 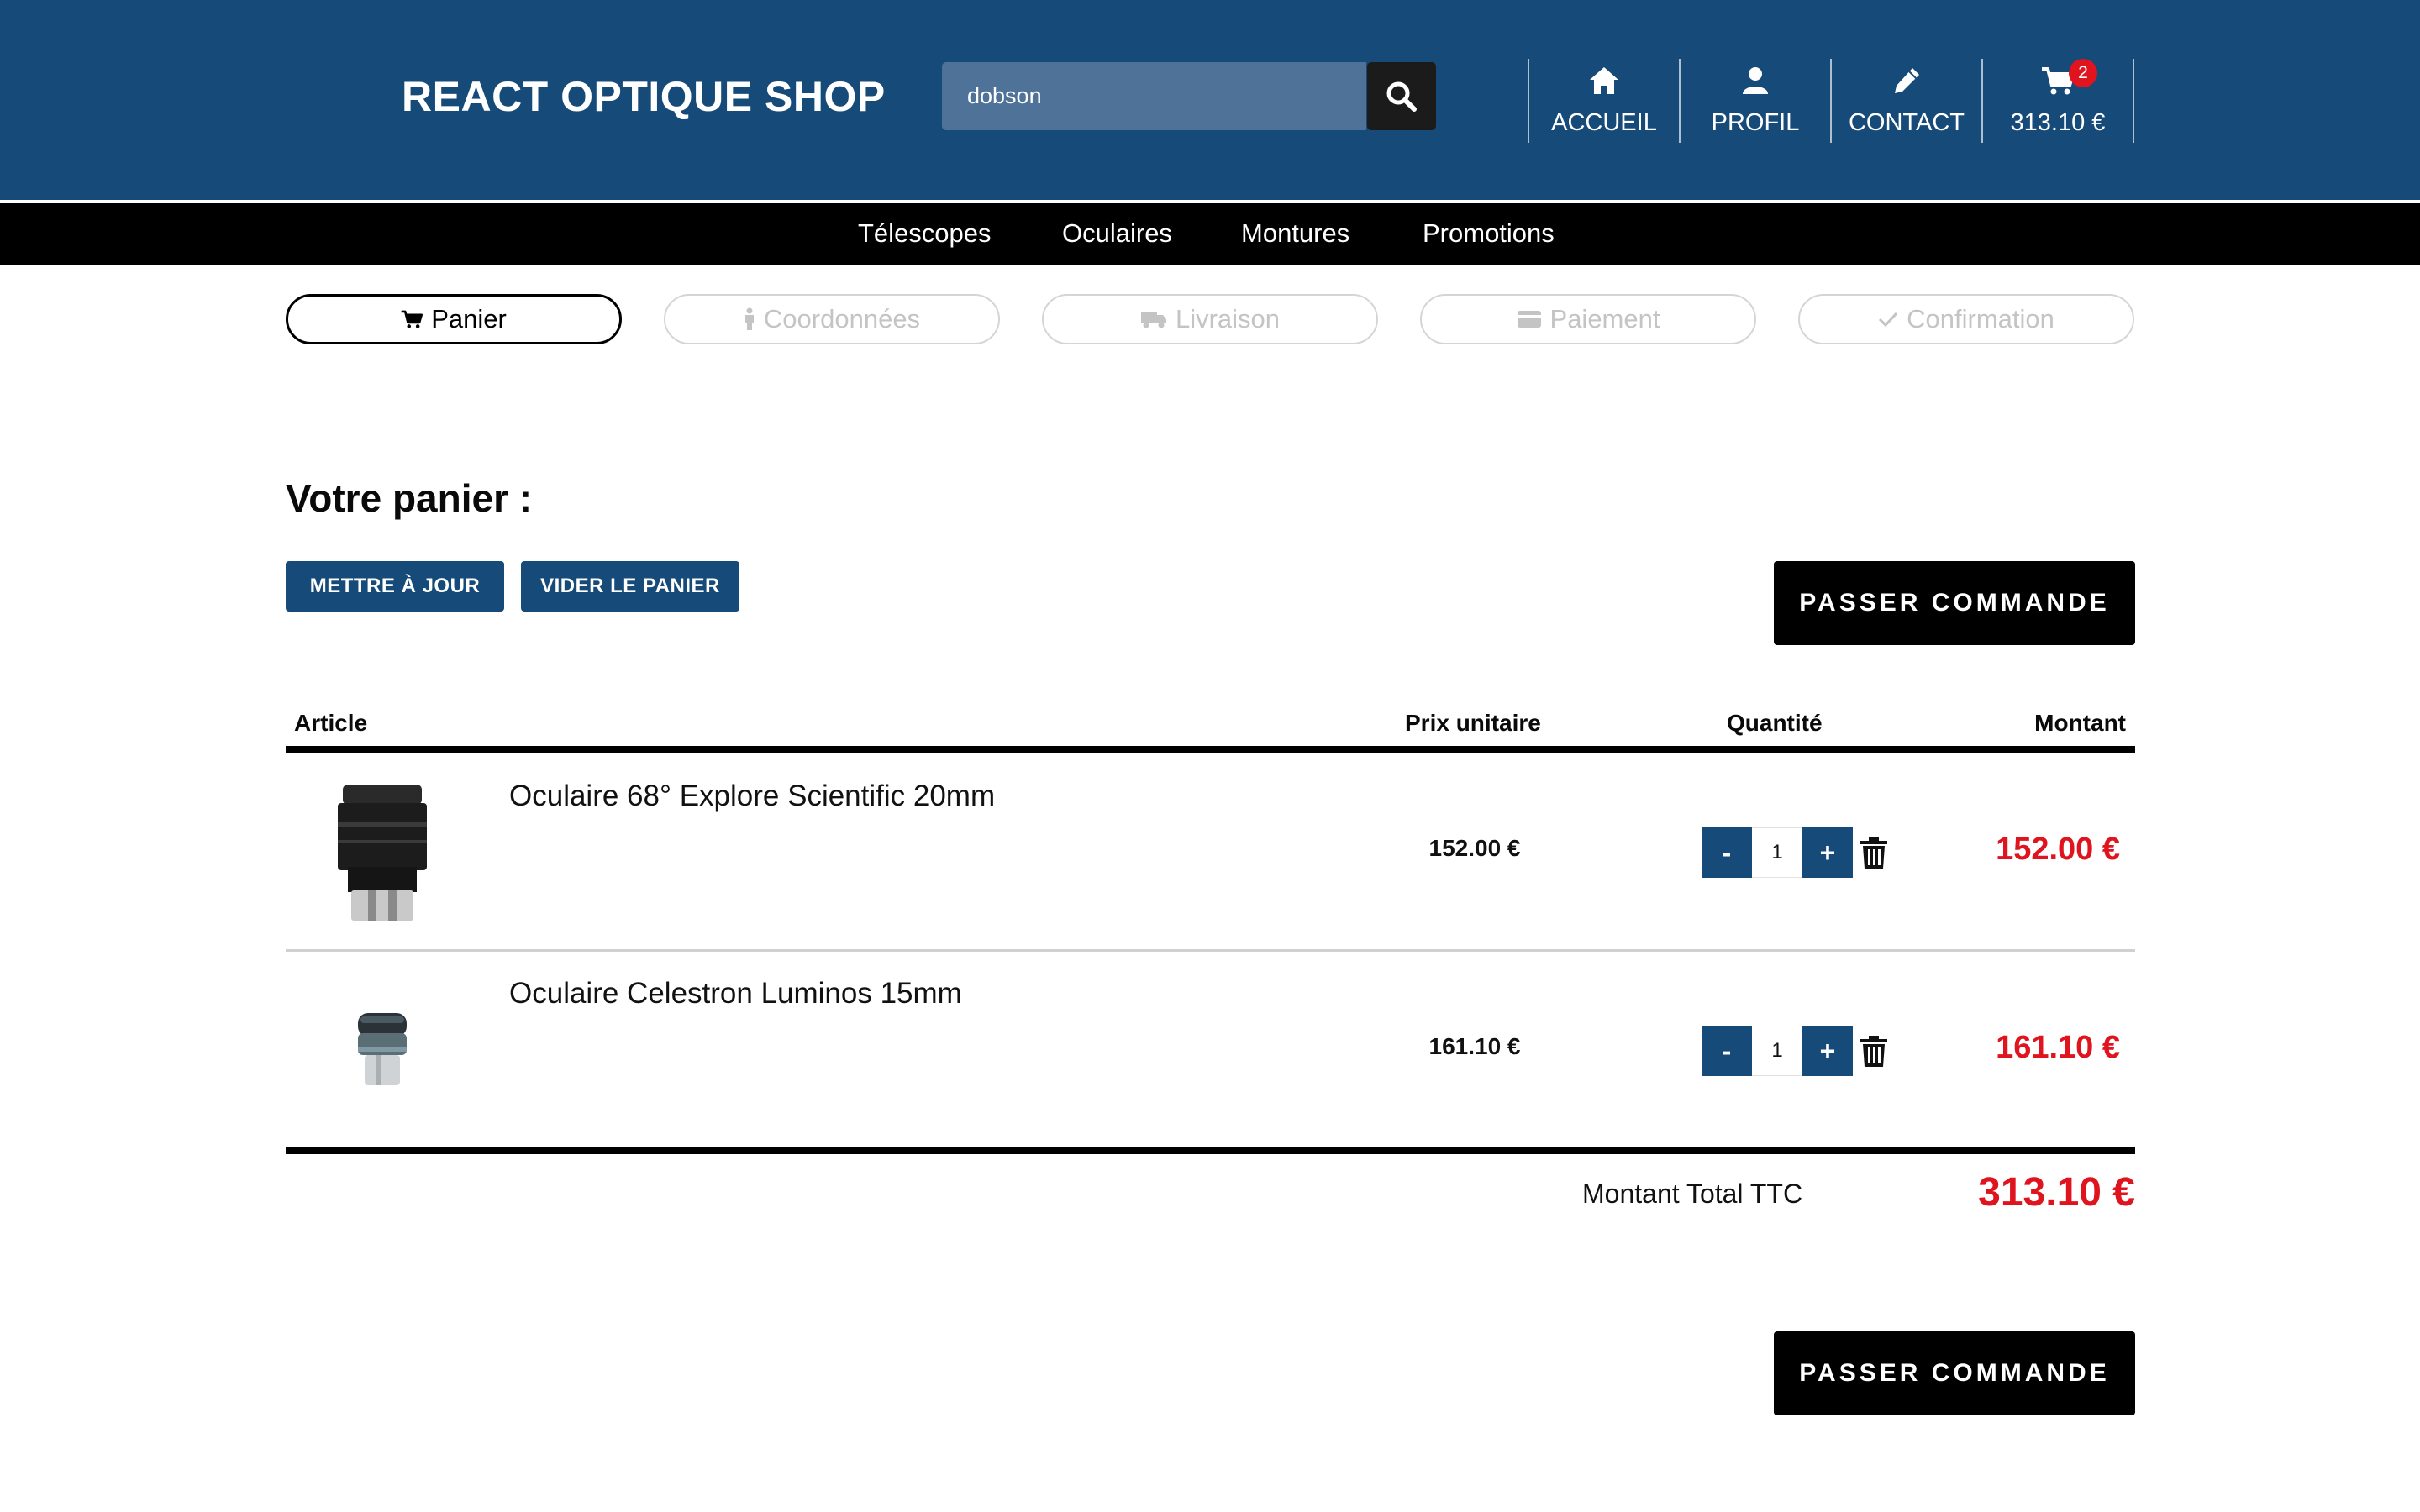 I want to click on nav-home: ACCUEIL, so click(x=1604, y=101).